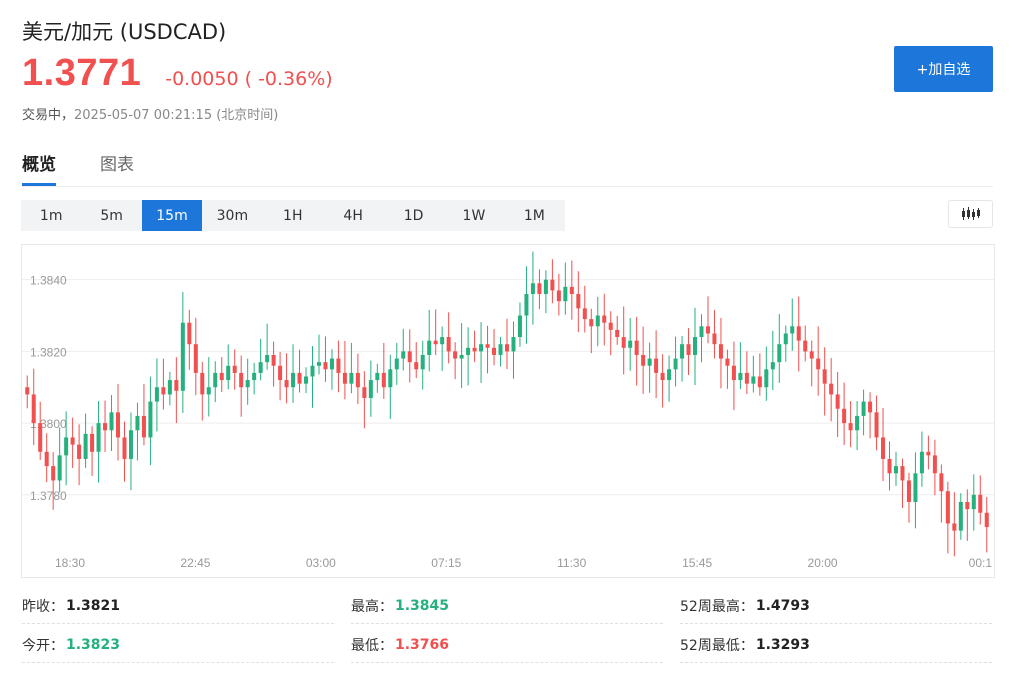 This screenshot has height=692, width=1014. Describe the element at coordinates (93, 605) in the screenshot. I see `stat-value: 1.3821` at that location.